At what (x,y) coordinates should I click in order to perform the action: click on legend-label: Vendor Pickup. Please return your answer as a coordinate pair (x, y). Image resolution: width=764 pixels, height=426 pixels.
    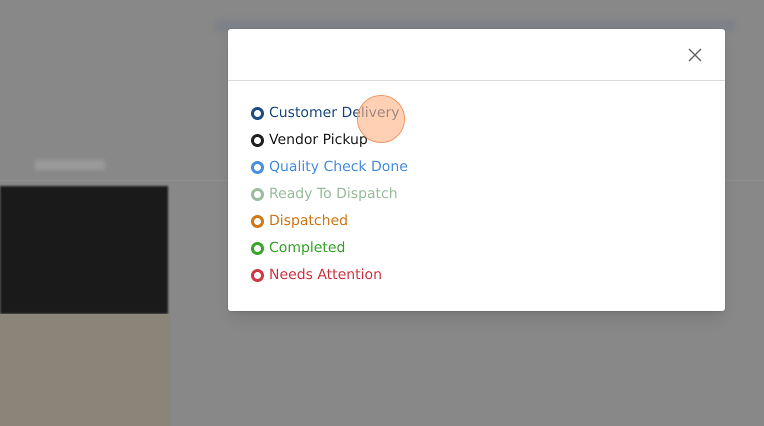
    Looking at the image, I should click on (318, 140).